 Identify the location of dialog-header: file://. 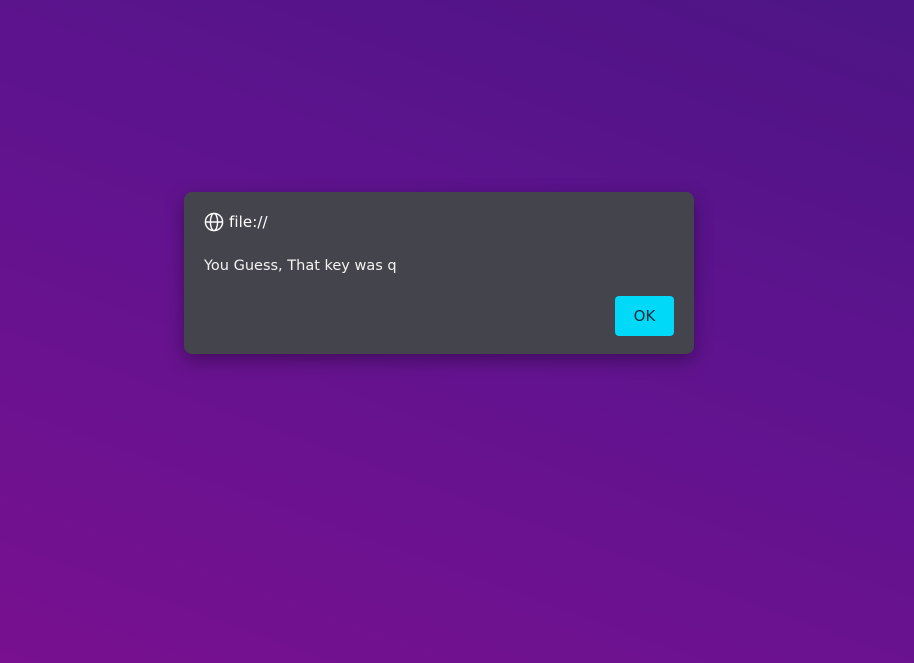
(236, 222).